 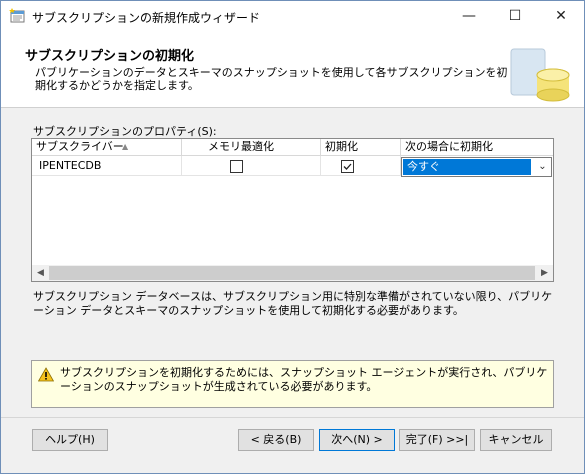 What do you see at coordinates (341, 146) in the screenshot?
I see `column-header-label: 初期化` at bounding box center [341, 146].